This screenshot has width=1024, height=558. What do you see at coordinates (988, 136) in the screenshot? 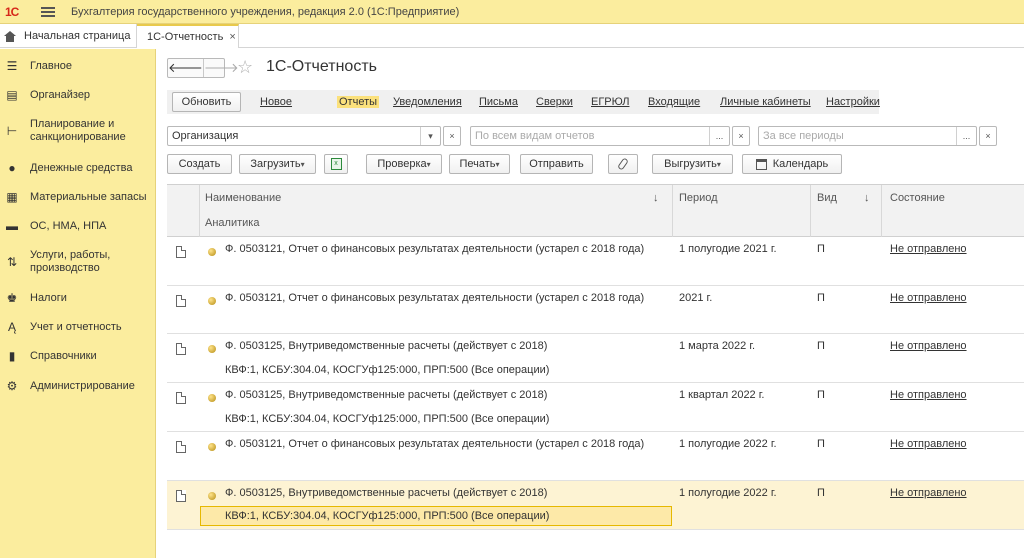
I see `clear-periods-button: ×` at bounding box center [988, 136].